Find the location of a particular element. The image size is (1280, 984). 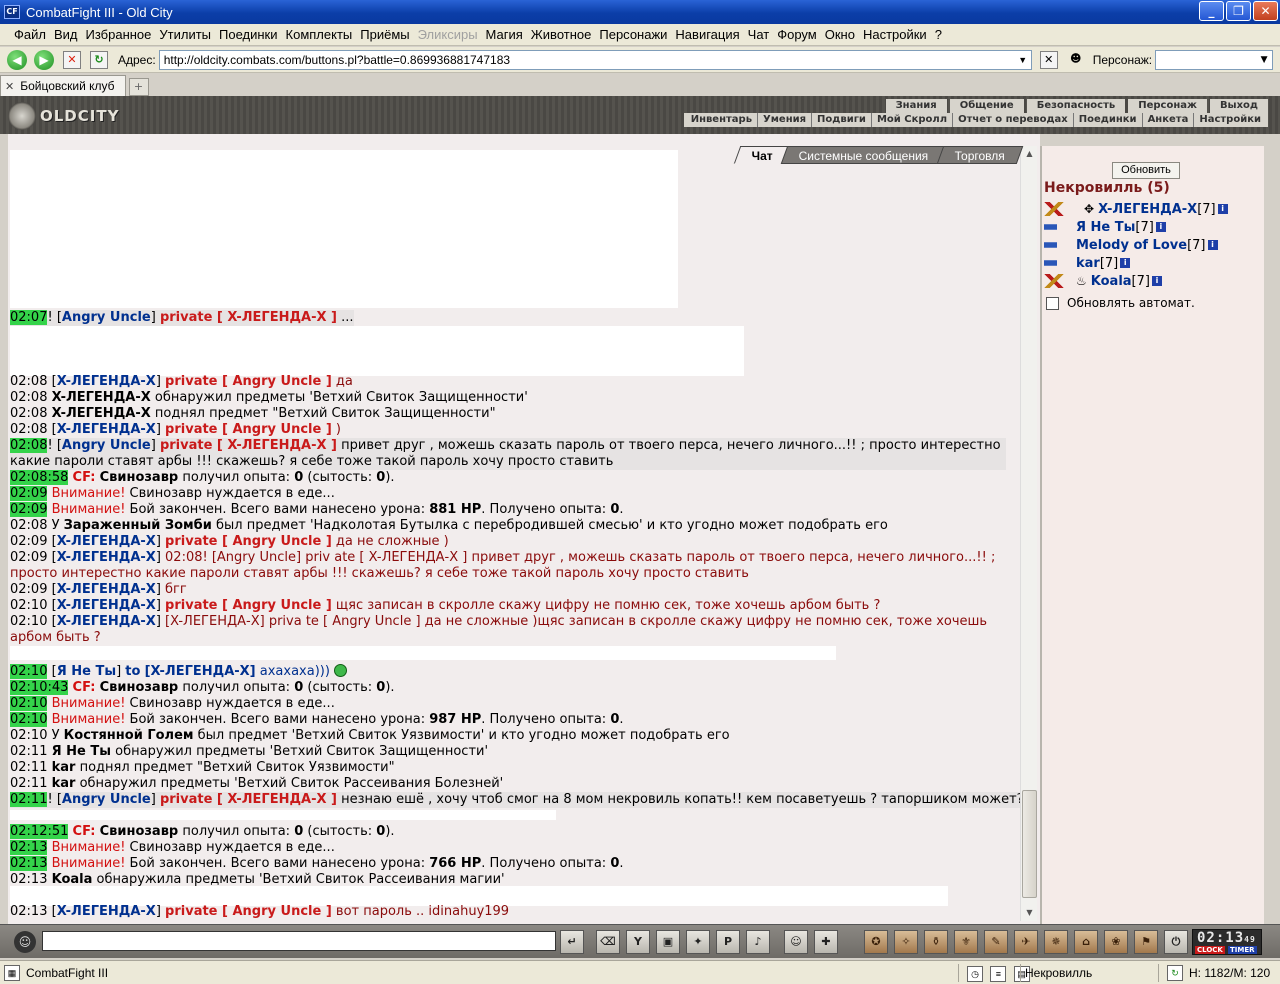

nav-communication: Общение is located at coordinates (986, 106).